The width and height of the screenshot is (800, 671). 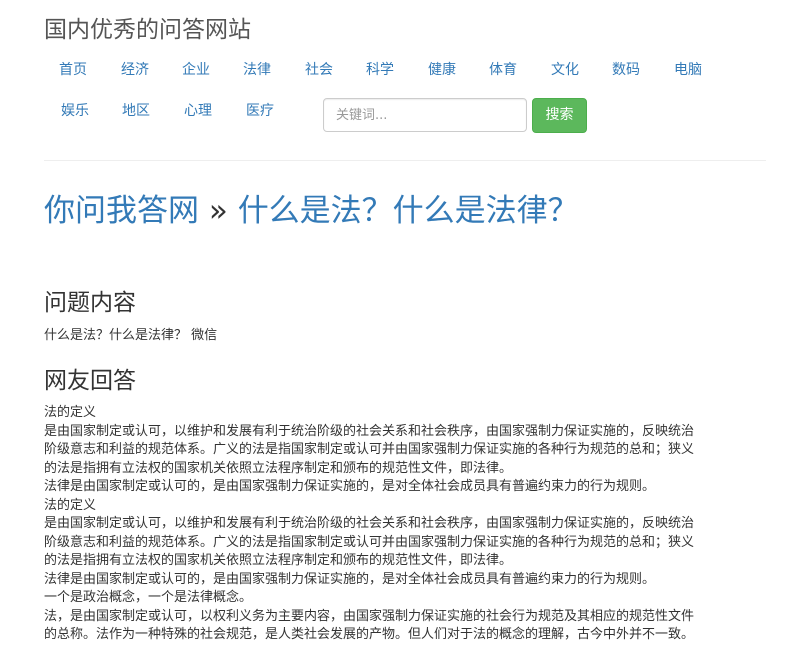 What do you see at coordinates (425, 115) in the screenshot?
I see `search-input` at bounding box center [425, 115].